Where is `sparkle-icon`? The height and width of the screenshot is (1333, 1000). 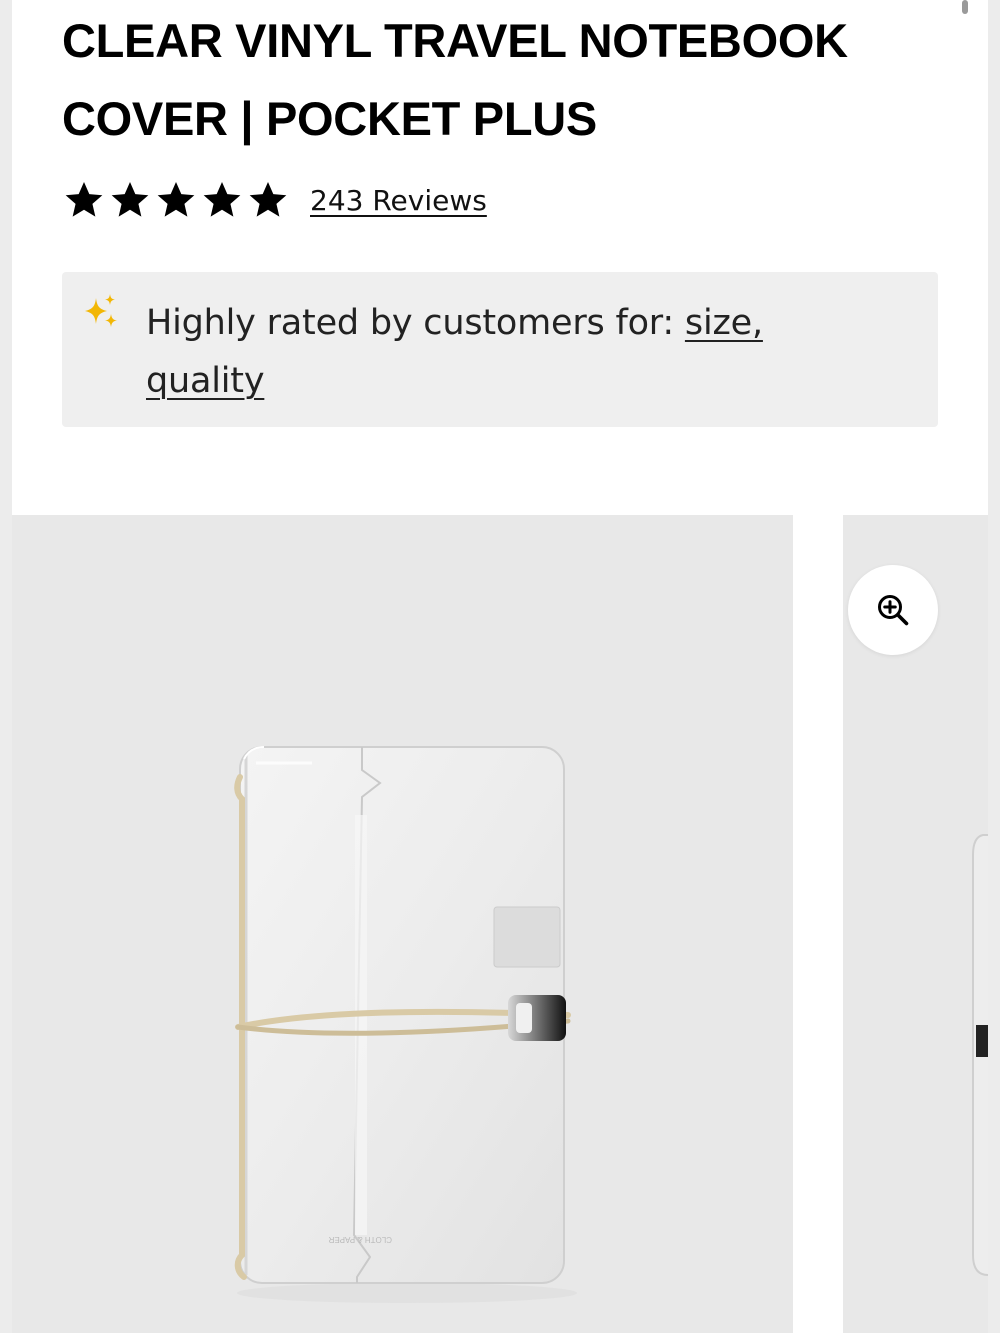 sparkle-icon is located at coordinates (102, 314).